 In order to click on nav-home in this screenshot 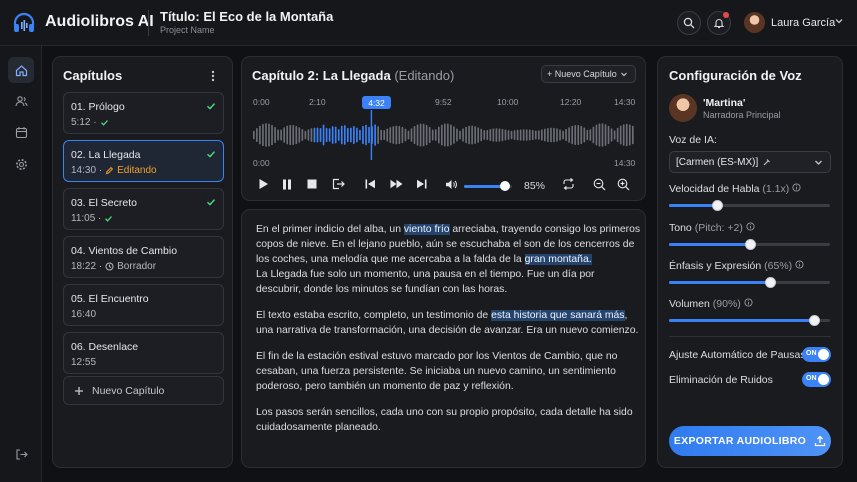, I will do `click(21, 70)`.